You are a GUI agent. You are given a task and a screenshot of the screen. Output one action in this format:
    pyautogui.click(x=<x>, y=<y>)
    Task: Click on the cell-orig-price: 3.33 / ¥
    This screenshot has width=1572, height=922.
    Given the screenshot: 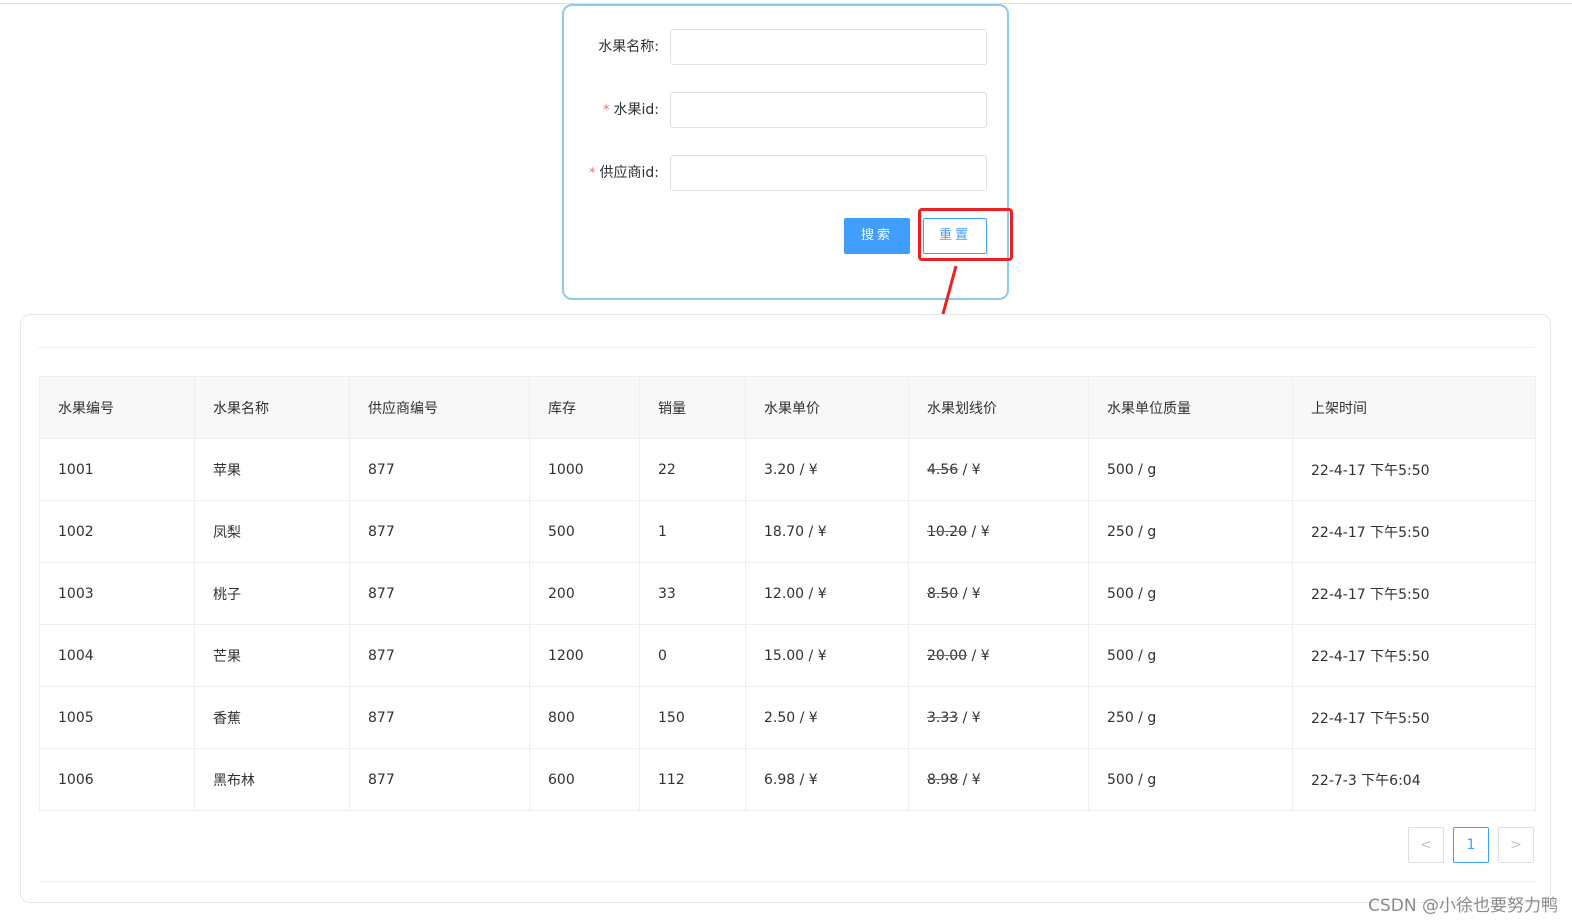 What is the action you would take?
    pyautogui.click(x=998, y=717)
    